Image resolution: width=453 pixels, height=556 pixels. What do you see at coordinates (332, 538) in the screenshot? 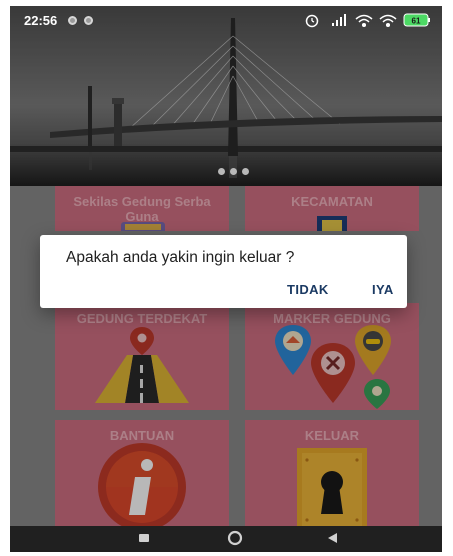
I see `back-icon` at bounding box center [332, 538].